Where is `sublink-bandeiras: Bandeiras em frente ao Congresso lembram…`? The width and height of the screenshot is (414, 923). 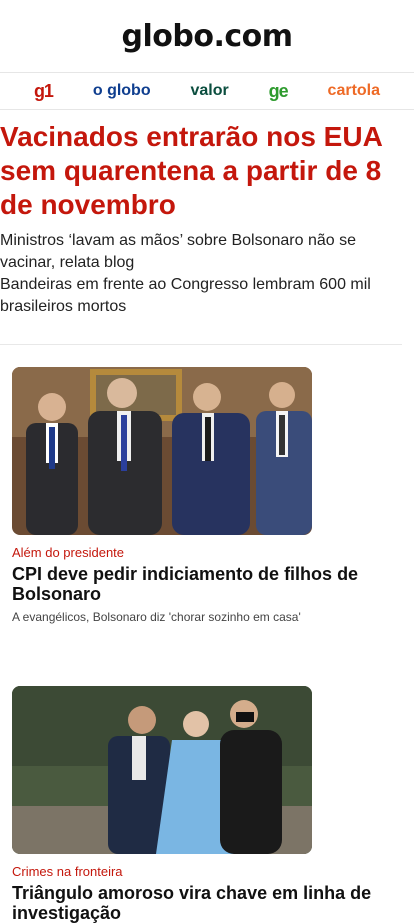
sublink-bandeiras: Bandeiras em frente ao Congresso lembram… is located at coordinates (204, 296).